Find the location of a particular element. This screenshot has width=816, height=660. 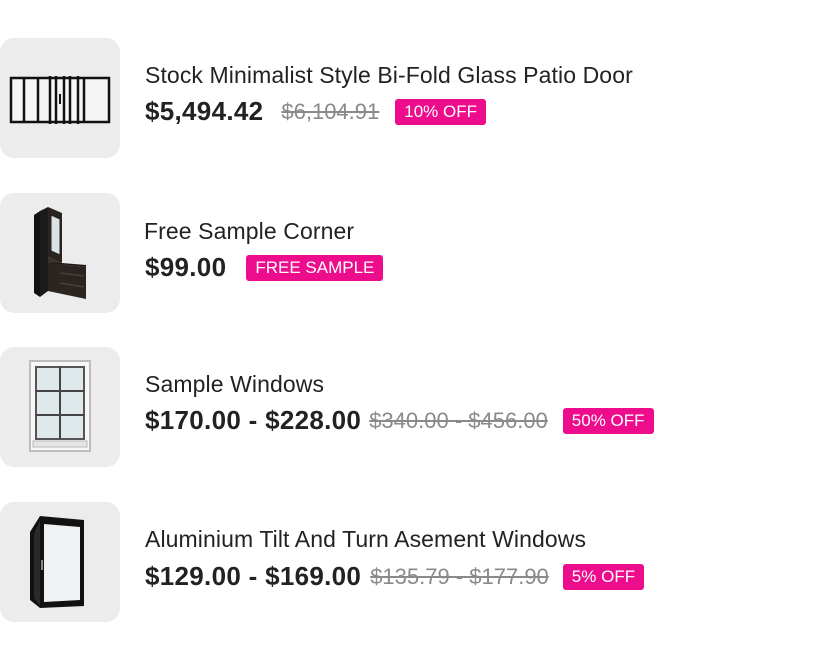

original-price: $135.79 - $177.90 is located at coordinates (459, 576).